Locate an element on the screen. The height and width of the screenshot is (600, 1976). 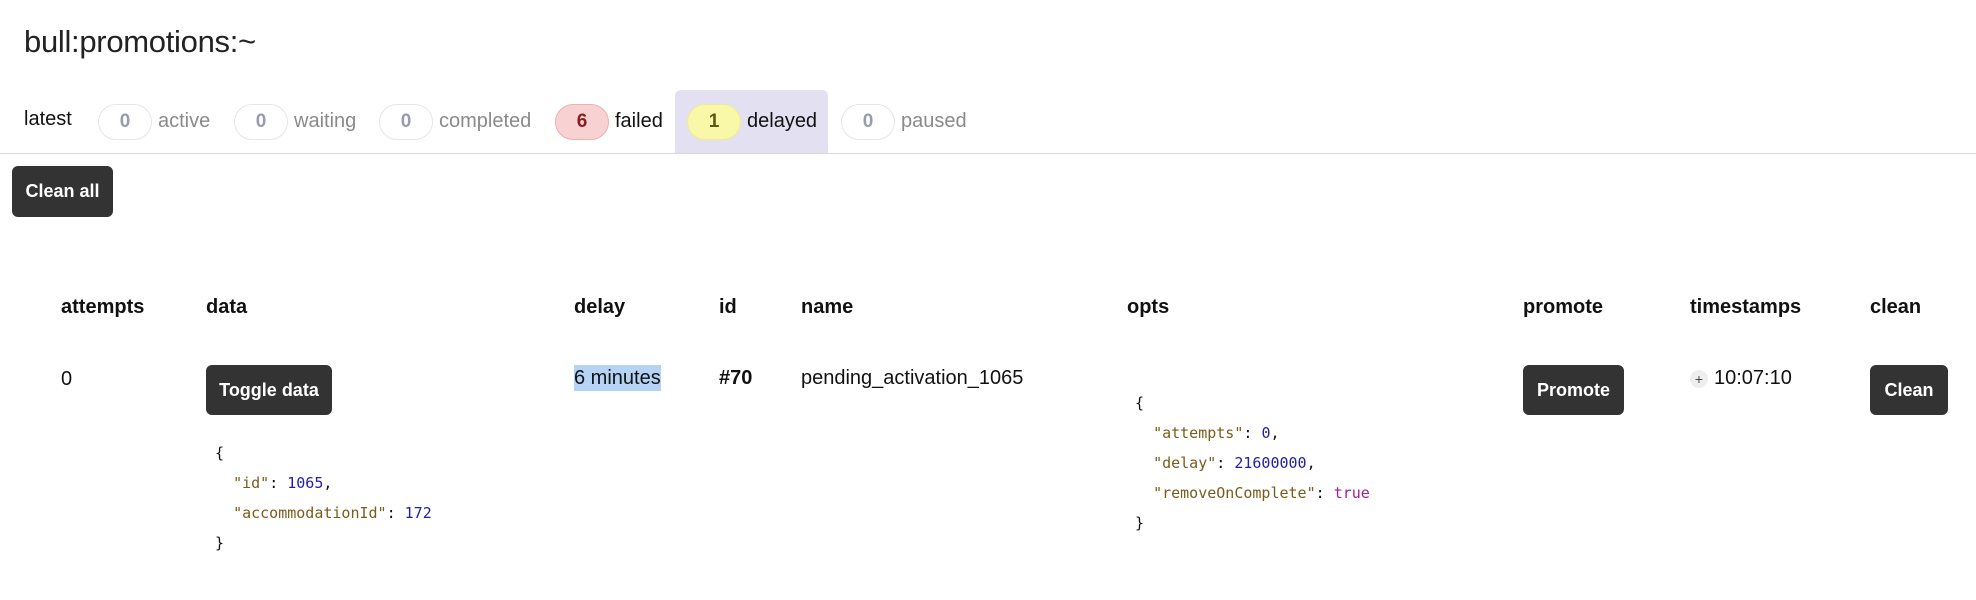
header-name: name is located at coordinates (827, 307).